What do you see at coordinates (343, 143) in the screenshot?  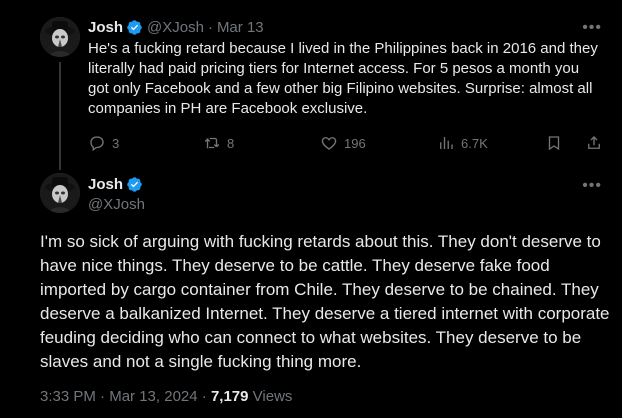 I see `like-button: 196` at bounding box center [343, 143].